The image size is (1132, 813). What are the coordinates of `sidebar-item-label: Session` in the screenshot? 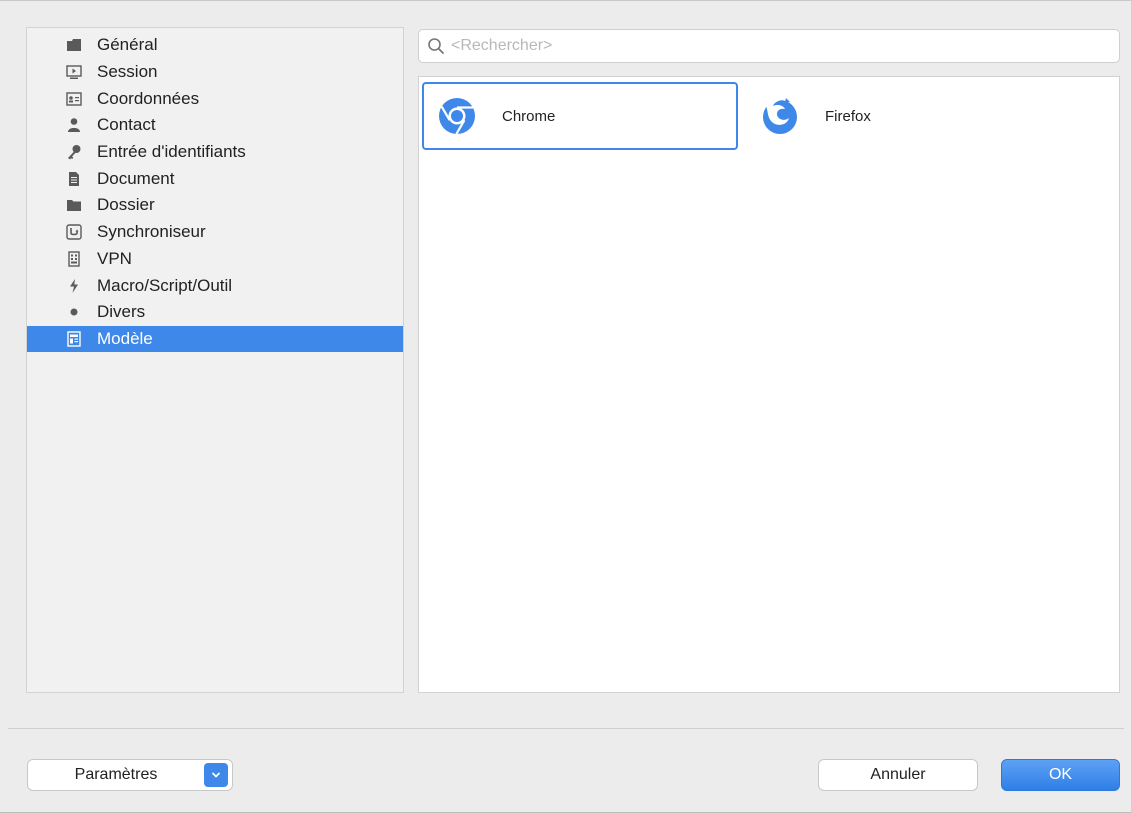 It's located at (127, 72).